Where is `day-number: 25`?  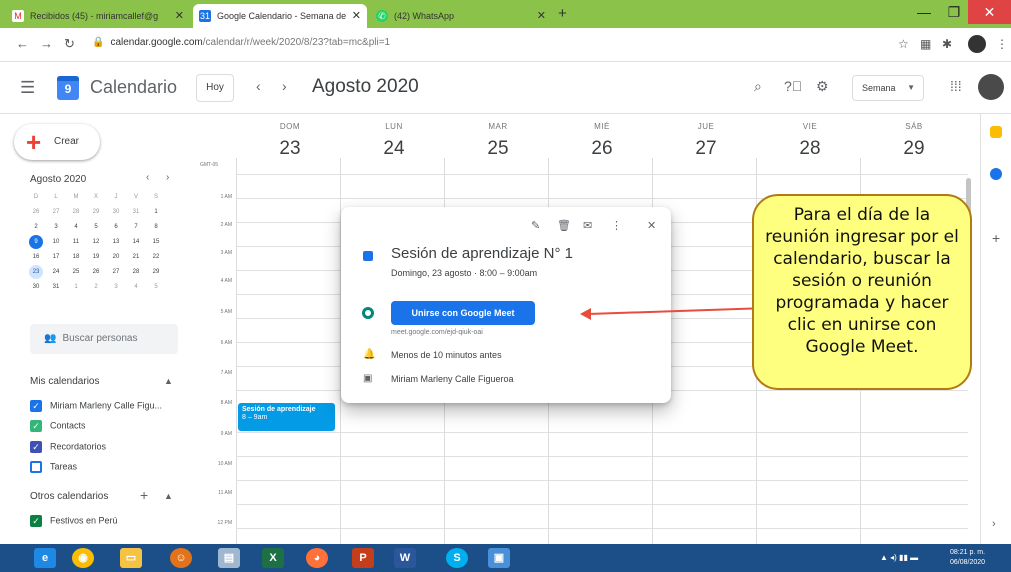 day-number: 25 is located at coordinates (498, 149).